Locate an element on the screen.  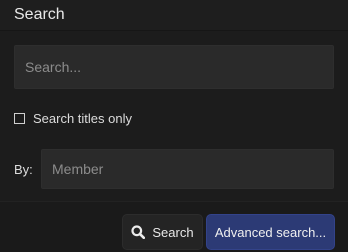
search-button: Search is located at coordinates (162, 232).